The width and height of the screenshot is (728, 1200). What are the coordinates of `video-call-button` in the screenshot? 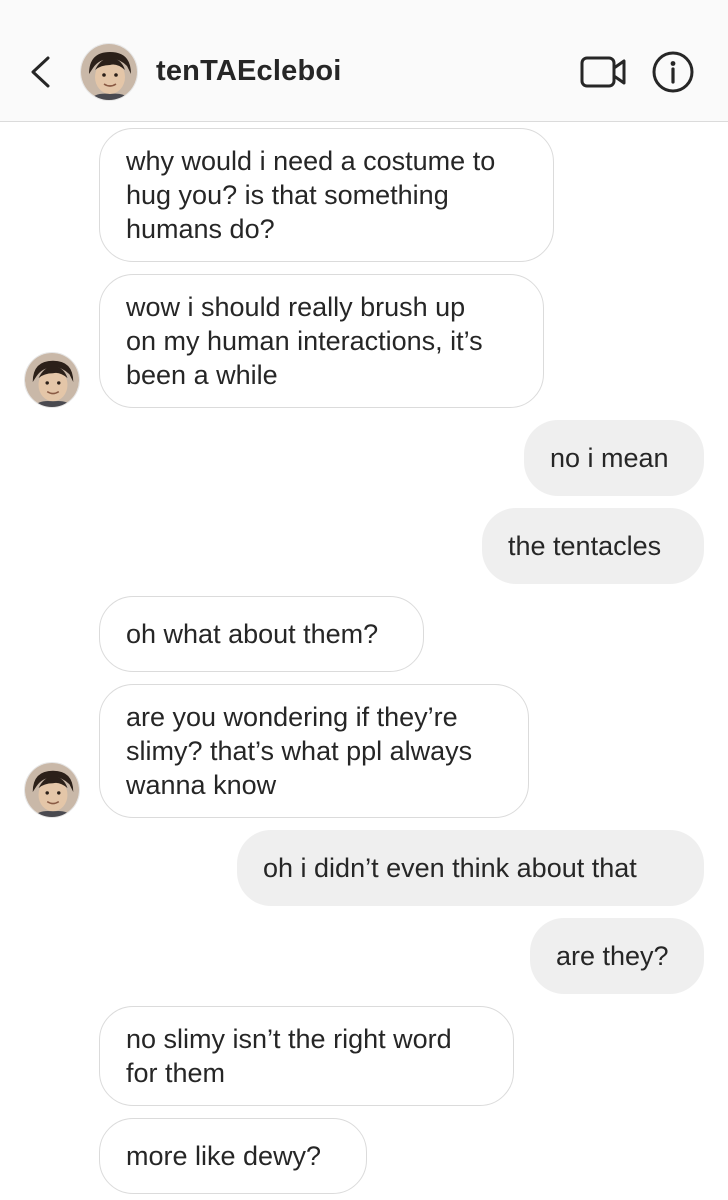 It's located at (604, 72).